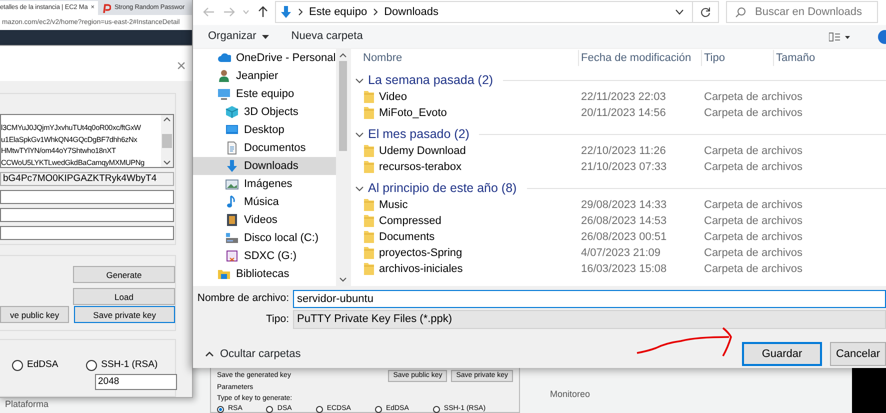  I want to click on sidebar-item: OneDrive - Personal, so click(264, 58).